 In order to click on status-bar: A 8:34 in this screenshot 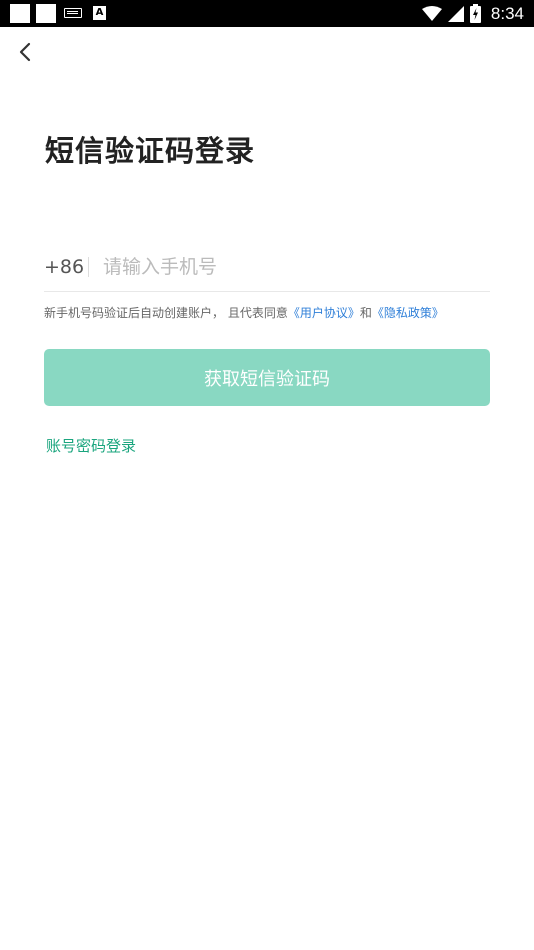, I will do `click(267, 13)`.